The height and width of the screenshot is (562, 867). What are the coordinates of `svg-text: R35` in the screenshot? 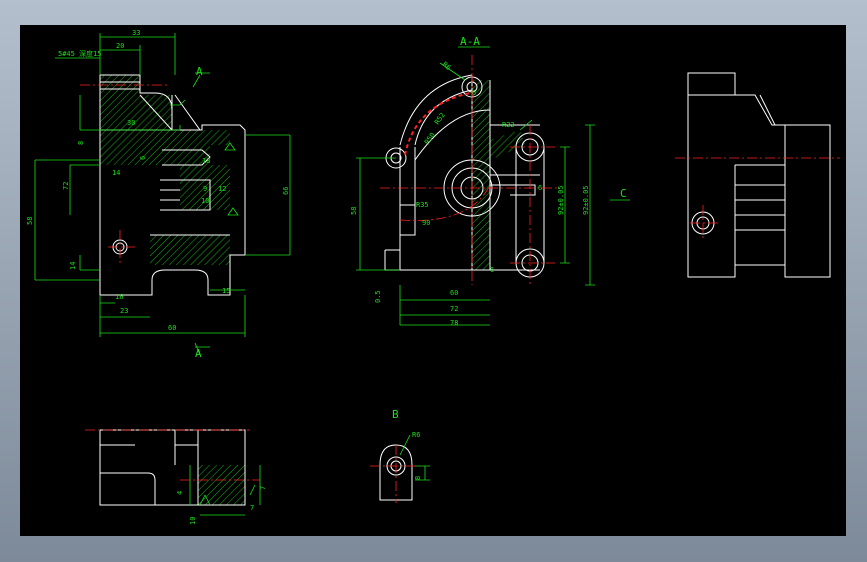 It's located at (422, 205).